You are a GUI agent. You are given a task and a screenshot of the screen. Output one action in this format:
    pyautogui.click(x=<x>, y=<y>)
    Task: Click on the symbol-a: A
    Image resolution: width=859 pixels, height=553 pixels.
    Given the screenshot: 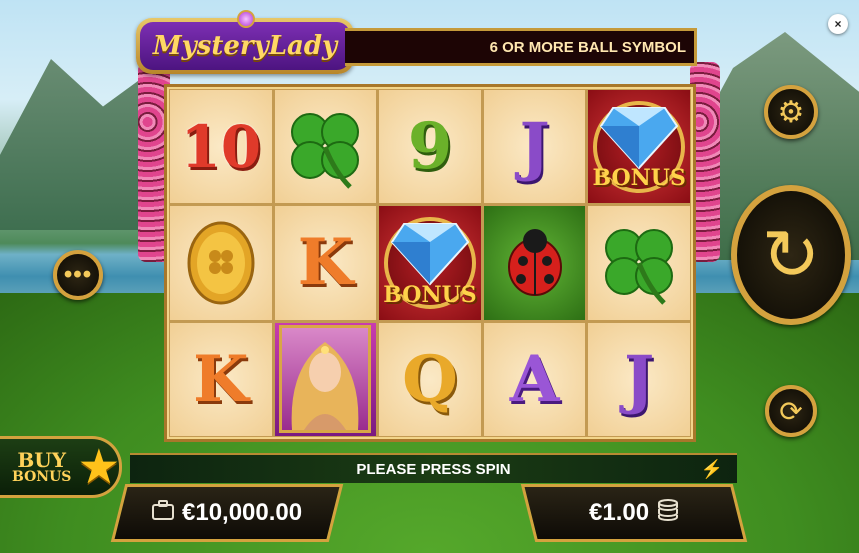 What is the action you would take?
    pyautogui.click(x=534, y=379)
    